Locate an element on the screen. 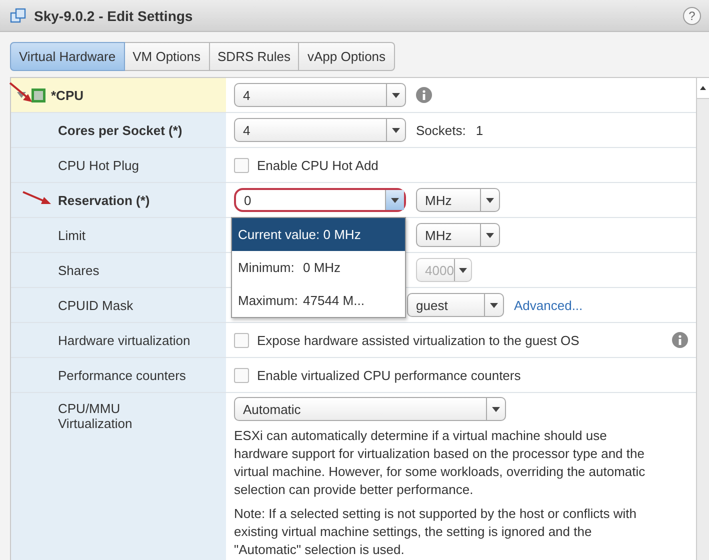  tab: Virtual Hardware is located at coordinates (67, 56).